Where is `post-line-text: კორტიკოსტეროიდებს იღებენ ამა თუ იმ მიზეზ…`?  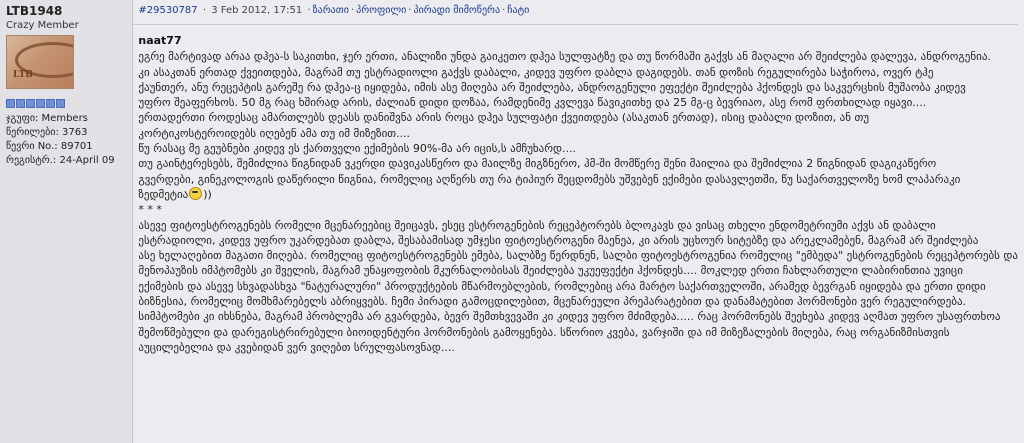
post-line-text: კორტიკოსტეროიდებს იღებენ ამა თუ იმ მიზეზ… is located at coordinates (274, 133).